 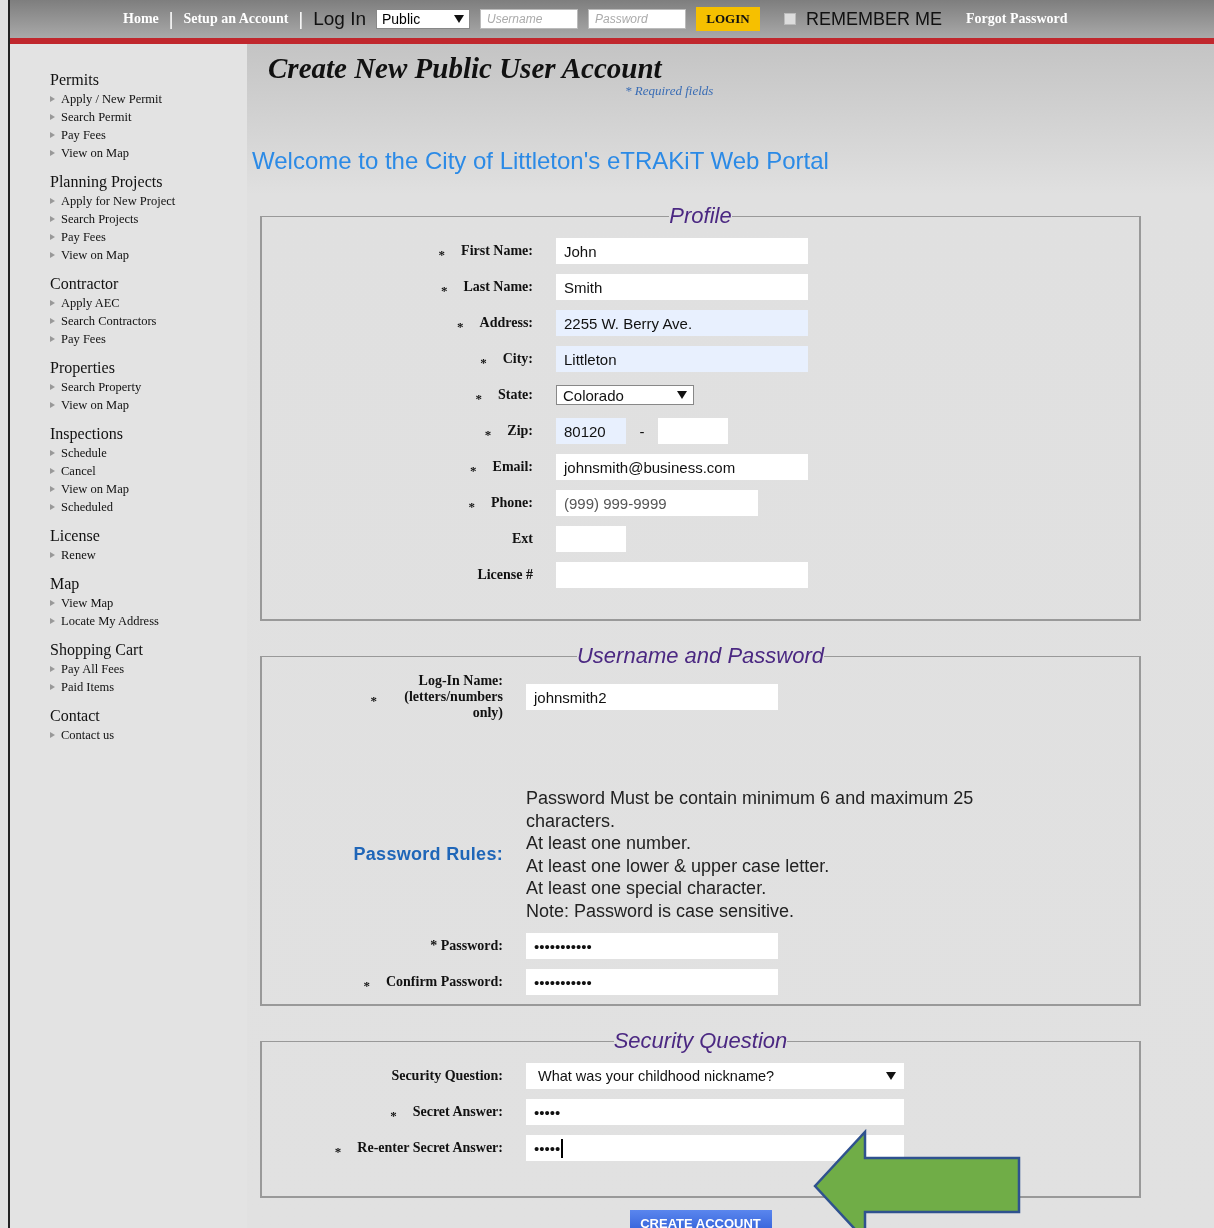 What do you see at coordinates (790, 19) in the screenshot?
I see `remember-checkbox` at bounding box center [790, 19].